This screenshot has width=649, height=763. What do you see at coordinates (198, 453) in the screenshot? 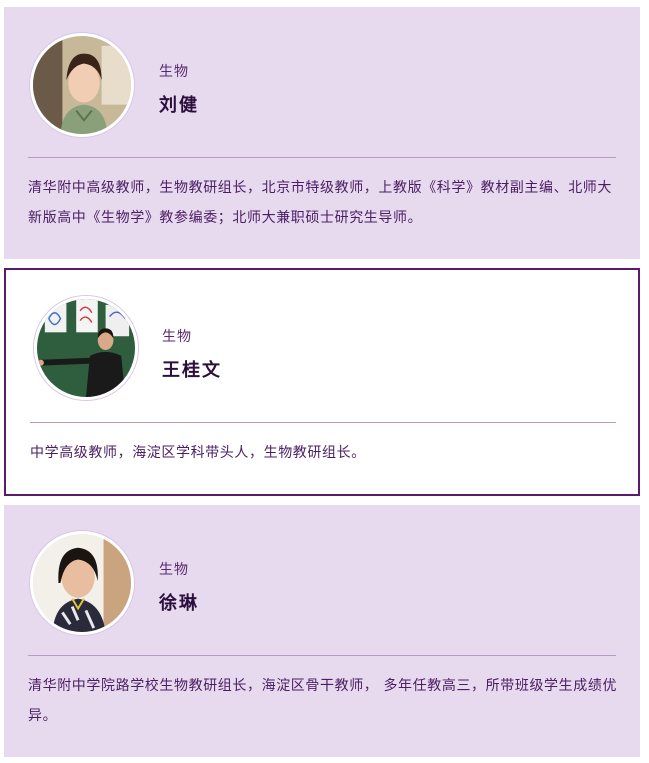
I see `teacher-bio: 中学高级教师，海淀区学科带头人，生物教研组长。` at bounding box center [198, 453].